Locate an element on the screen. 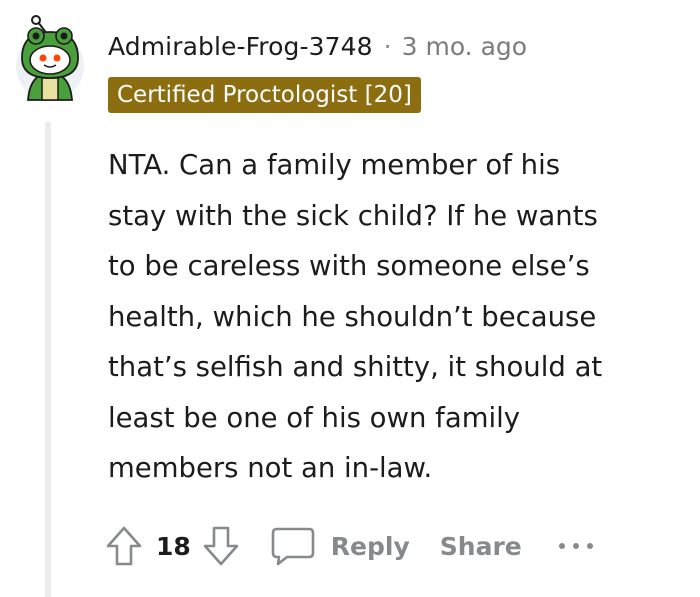 The image size is (700, 597). comment-body-line: health, which he shouldn’t because is located at coordinates (352, 316).